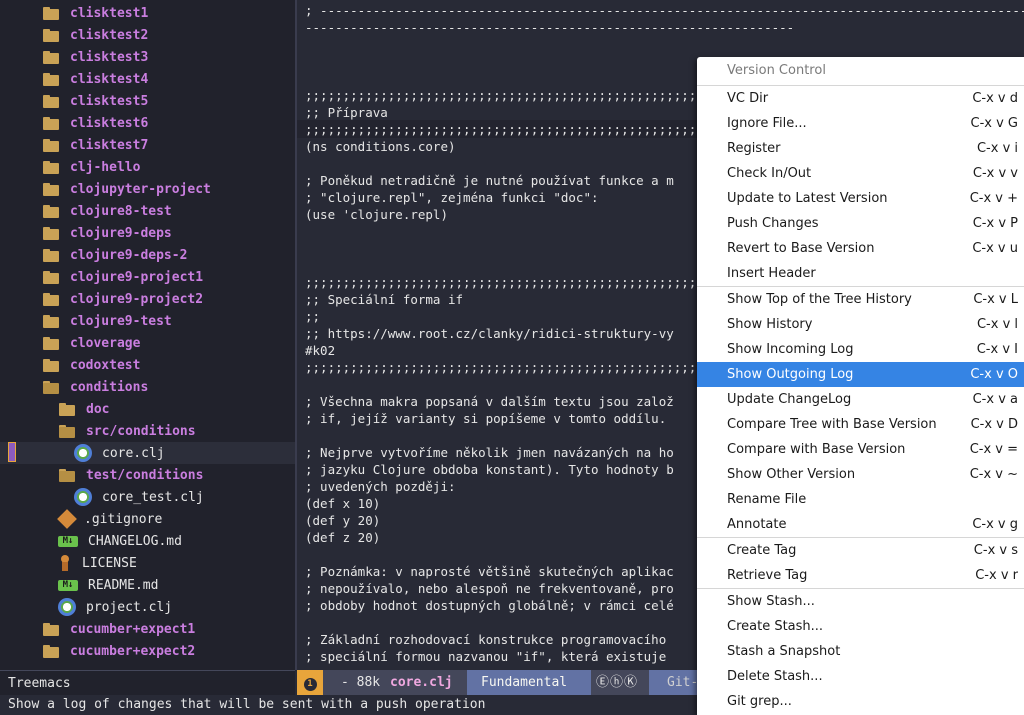  I want to click on tree-item: clojure9-test, so click(147, 321).